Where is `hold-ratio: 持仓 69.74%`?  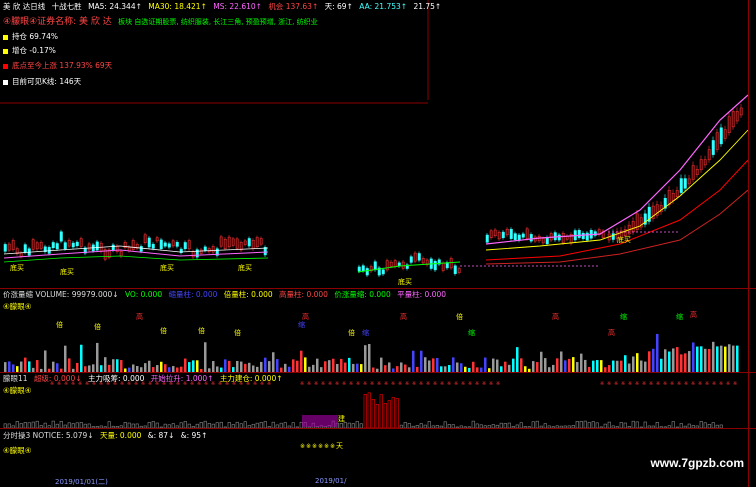 hold-ratio: 持仓 69.74% is located at coordinates (32, 37).